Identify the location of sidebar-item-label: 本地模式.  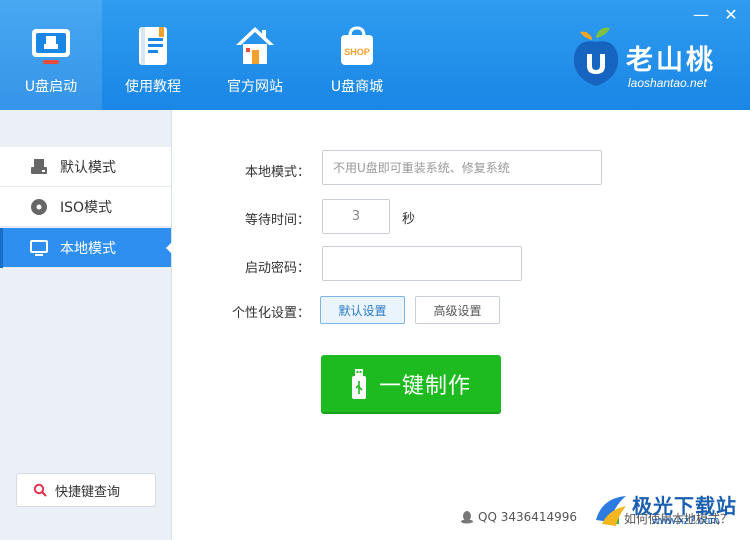
(88, 248).